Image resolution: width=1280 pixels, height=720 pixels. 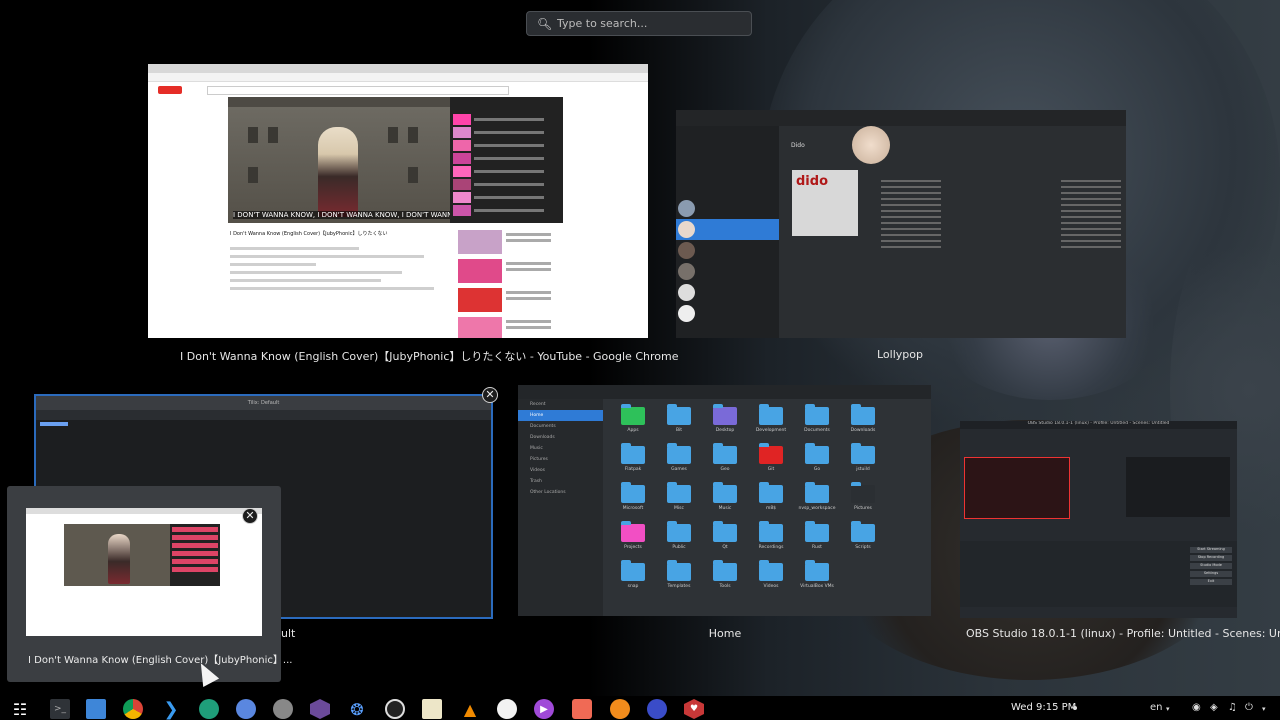 I want to click on vlc-app-icon: ▲, so click(x=470, y=709).